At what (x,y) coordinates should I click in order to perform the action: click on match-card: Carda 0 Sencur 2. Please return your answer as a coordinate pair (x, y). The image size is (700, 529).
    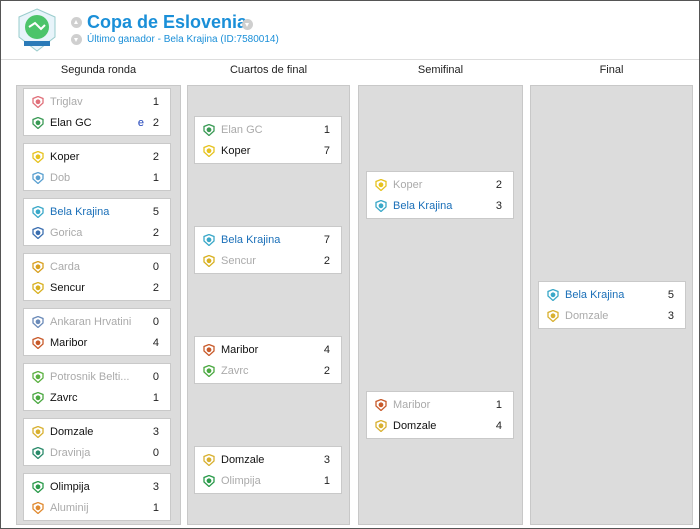
    Looking at the image, I should click on (97, 277).